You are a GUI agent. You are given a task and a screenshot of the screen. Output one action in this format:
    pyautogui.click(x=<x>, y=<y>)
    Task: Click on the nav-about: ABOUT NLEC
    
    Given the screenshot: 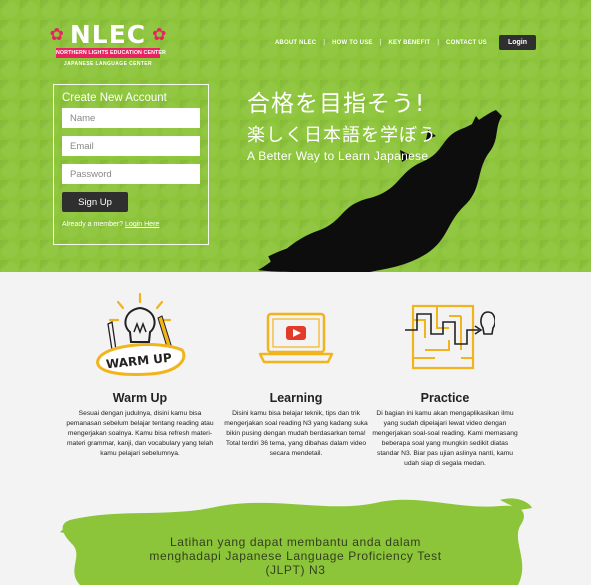 What is the action you would take?
    pyautogui.click(x=295, y=43)
    